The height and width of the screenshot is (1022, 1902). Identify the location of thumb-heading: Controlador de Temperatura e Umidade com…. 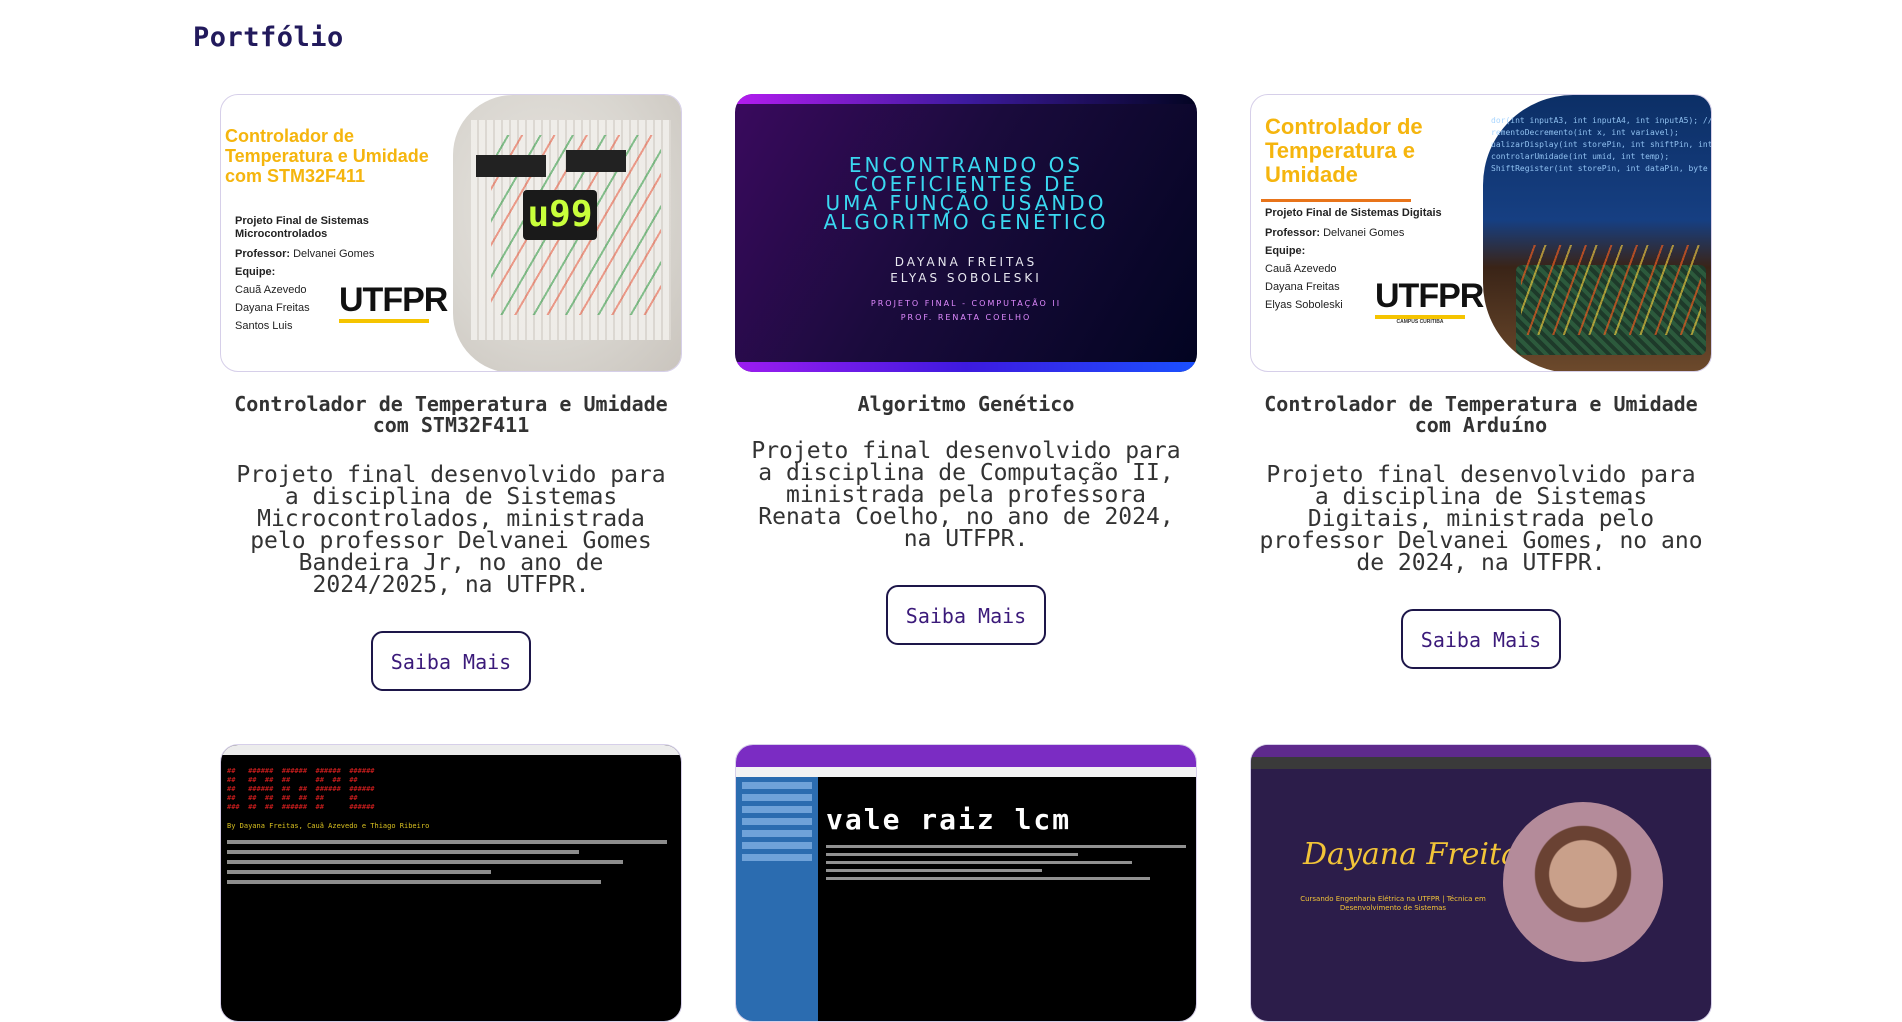
(327, 156).